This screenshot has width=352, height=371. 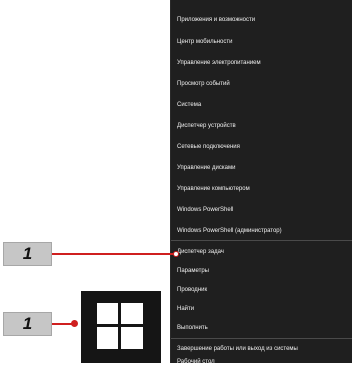 What do you see at coordinates (262, 105) in the screenshot?
I see `menu-item-system: Система` at bounding box center [262, 105].